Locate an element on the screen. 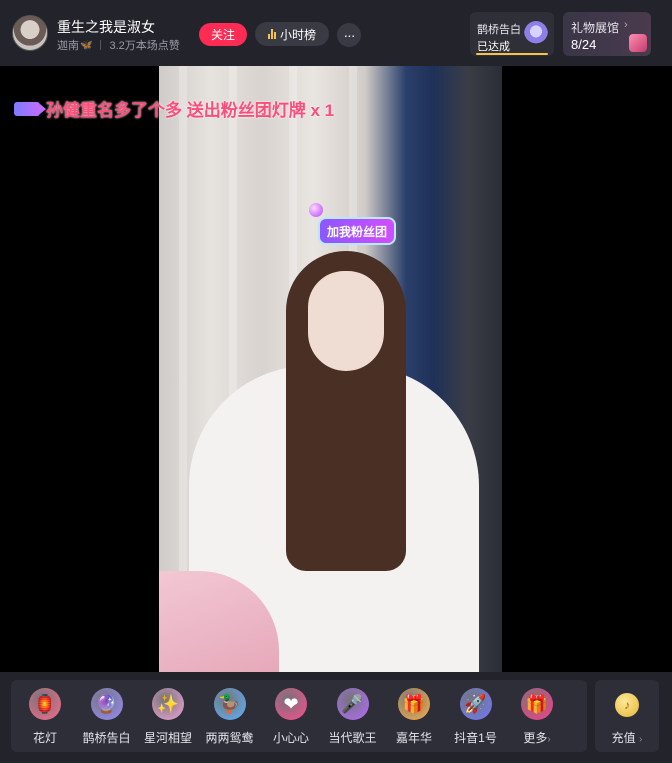 This screenshot has height=763, width=672. singer-icon: 🎤 is located at coordinates (352, 704).